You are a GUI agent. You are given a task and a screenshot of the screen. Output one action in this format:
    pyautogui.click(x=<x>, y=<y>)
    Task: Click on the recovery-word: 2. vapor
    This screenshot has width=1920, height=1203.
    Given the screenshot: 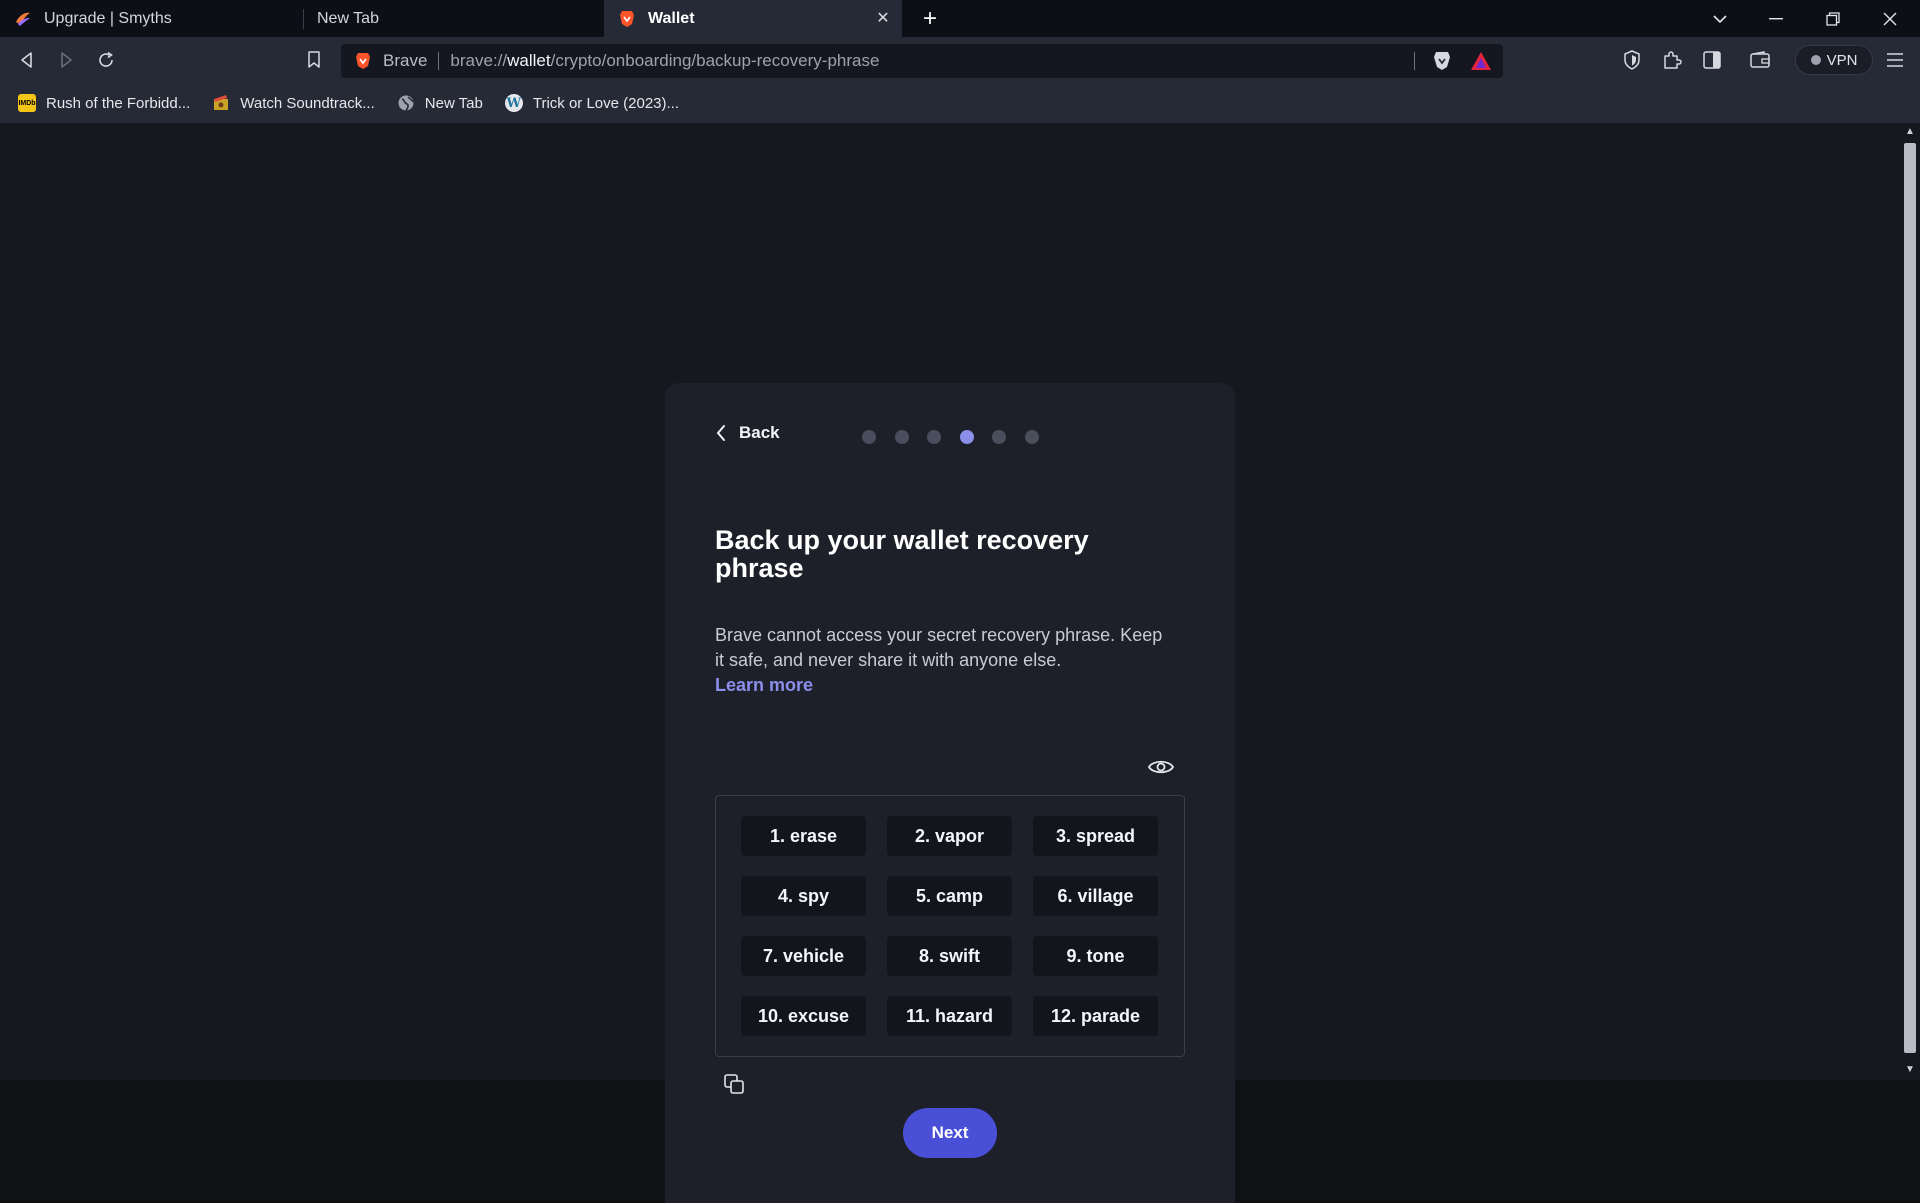 What is the action you would take?
    pyautogui.click(x=949, y=836)
    